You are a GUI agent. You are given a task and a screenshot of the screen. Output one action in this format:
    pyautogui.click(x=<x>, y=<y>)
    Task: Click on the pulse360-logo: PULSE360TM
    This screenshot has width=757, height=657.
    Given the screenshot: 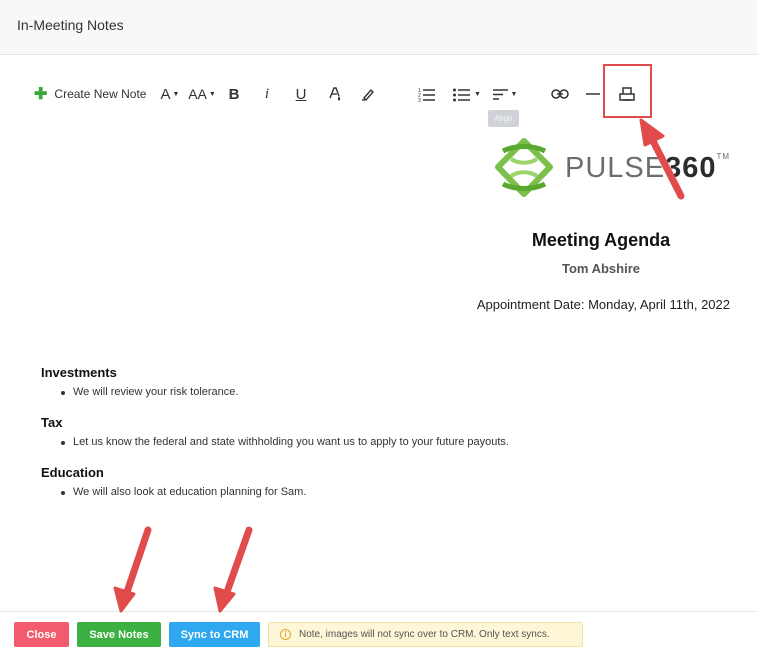 What is the action you would take?
    pyautogui.click(x=611, y=168)
    